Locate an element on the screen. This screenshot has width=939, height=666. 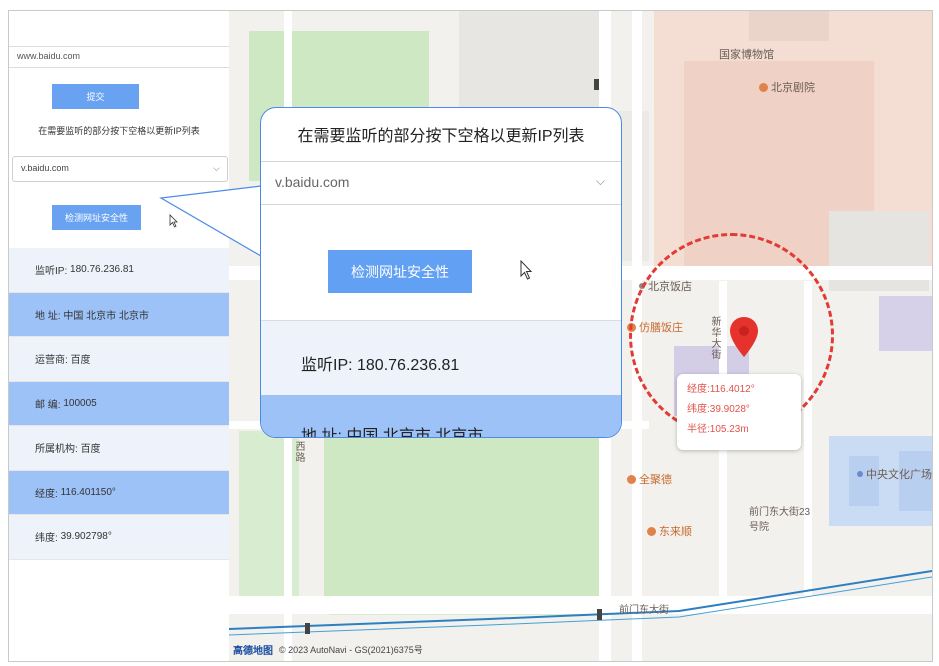
callout-tail is located at coordinates (210, 221).